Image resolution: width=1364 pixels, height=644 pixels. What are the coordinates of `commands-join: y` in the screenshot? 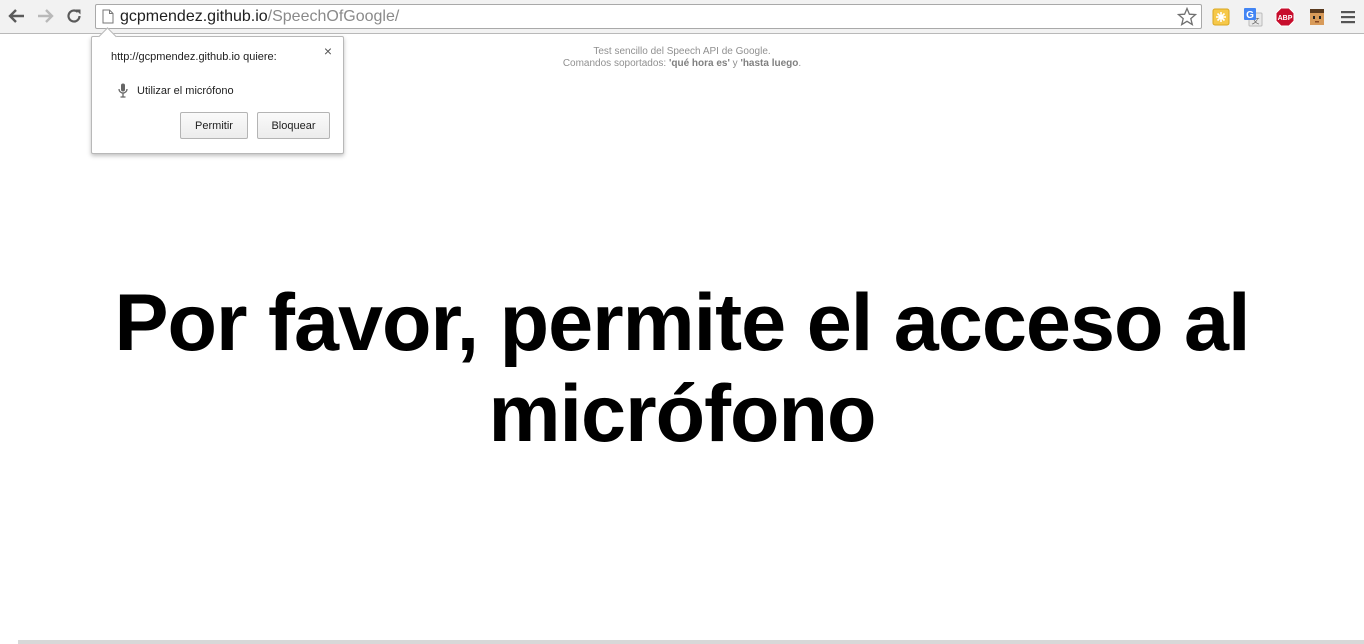 It's located at (735, 63).